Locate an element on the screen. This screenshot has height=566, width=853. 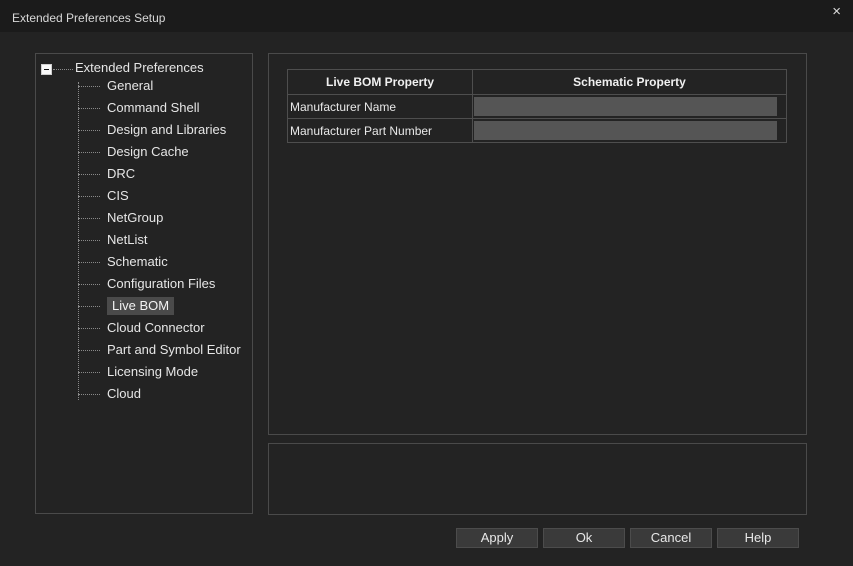
tree-item-netlist: NetList is located at coordinates (165, 240).